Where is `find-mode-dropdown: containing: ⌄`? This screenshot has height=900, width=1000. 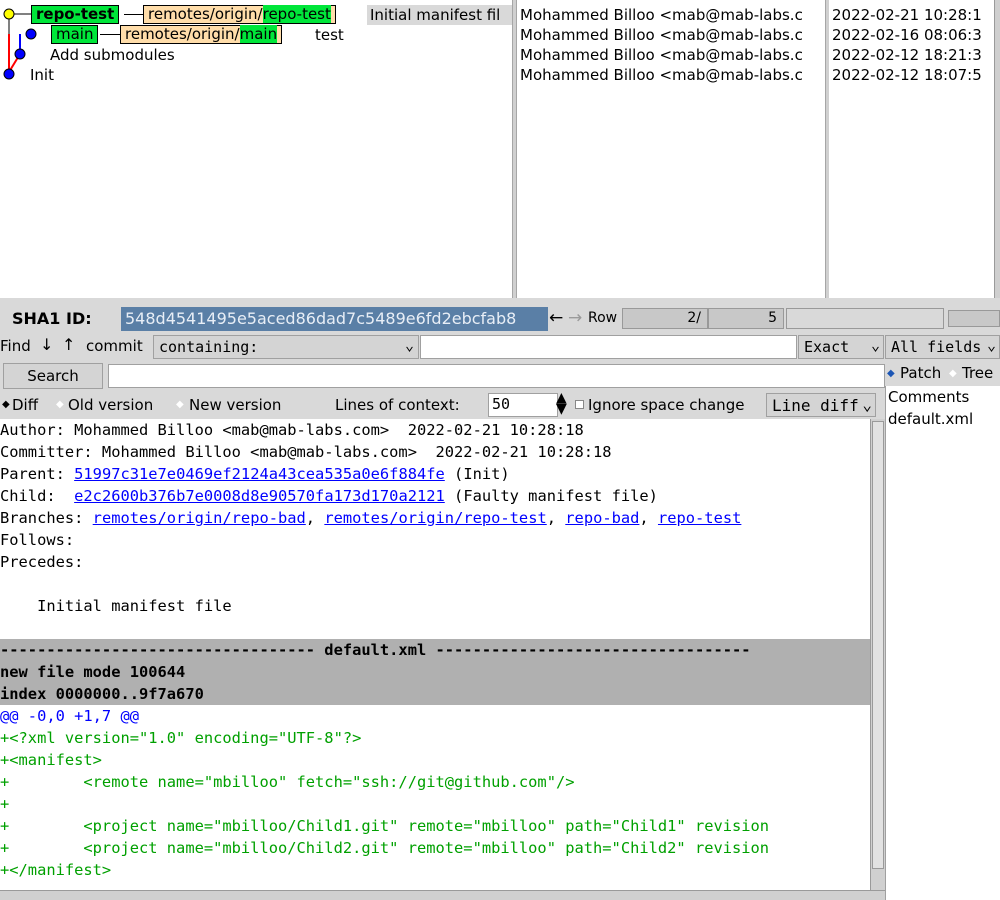
find-mode-dropdown: containing: ⌄ is located at coordinates (286, 347).